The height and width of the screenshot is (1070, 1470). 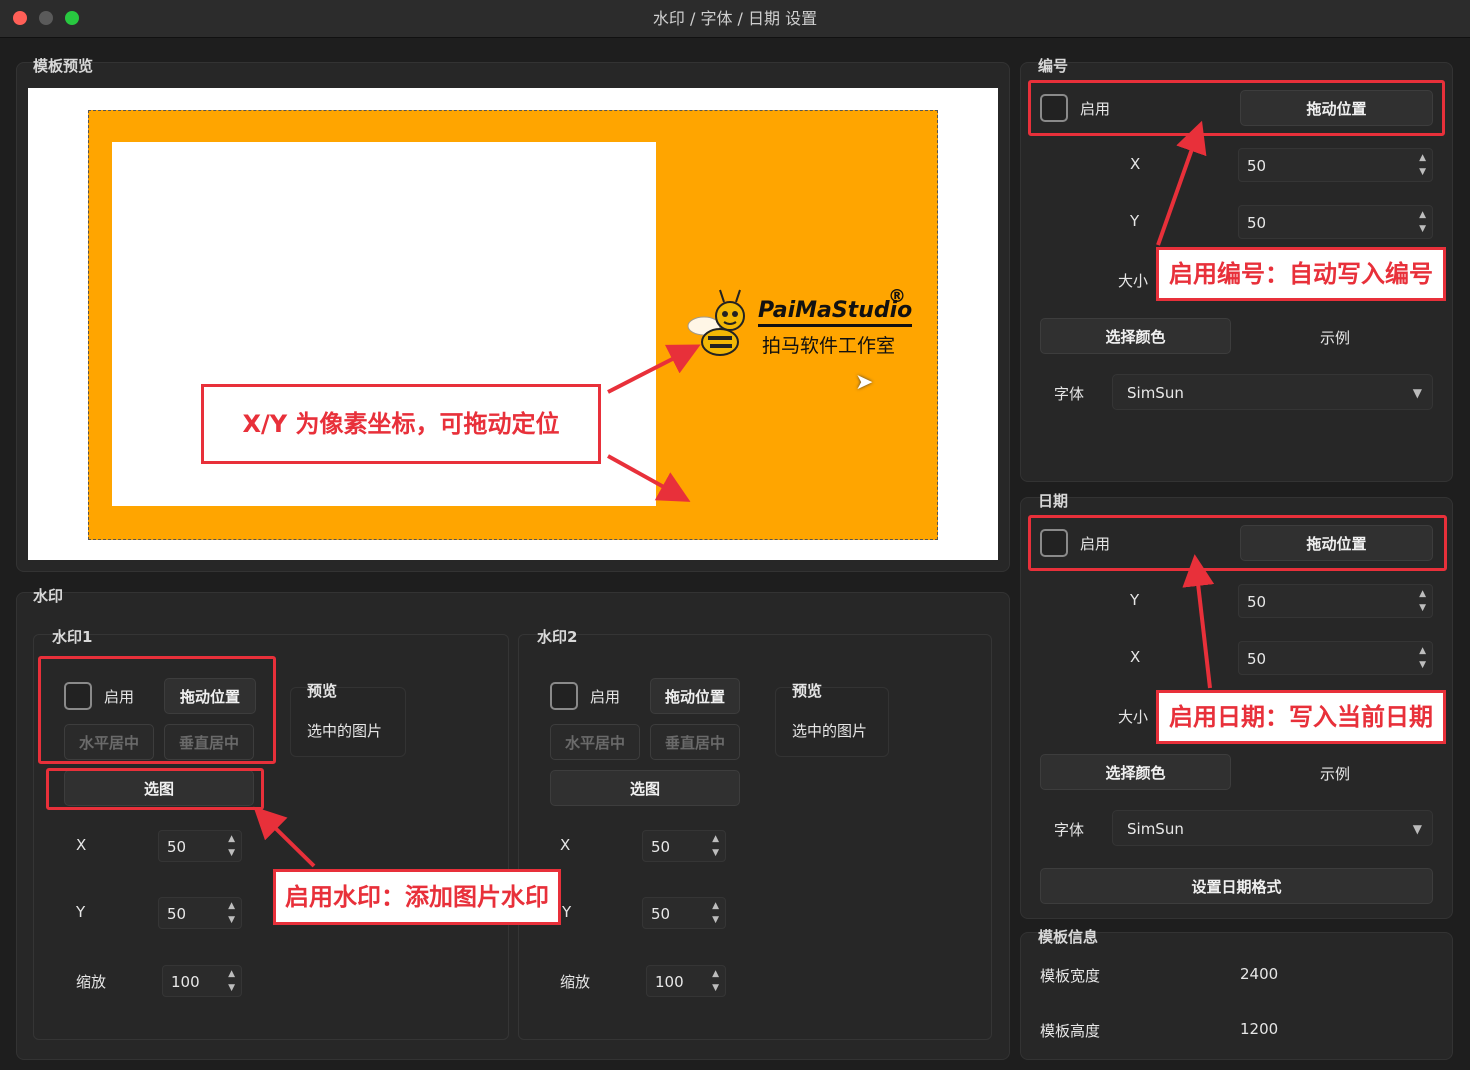 I want to click on watermark2-x-value: 50, so click(x=661, y=847).